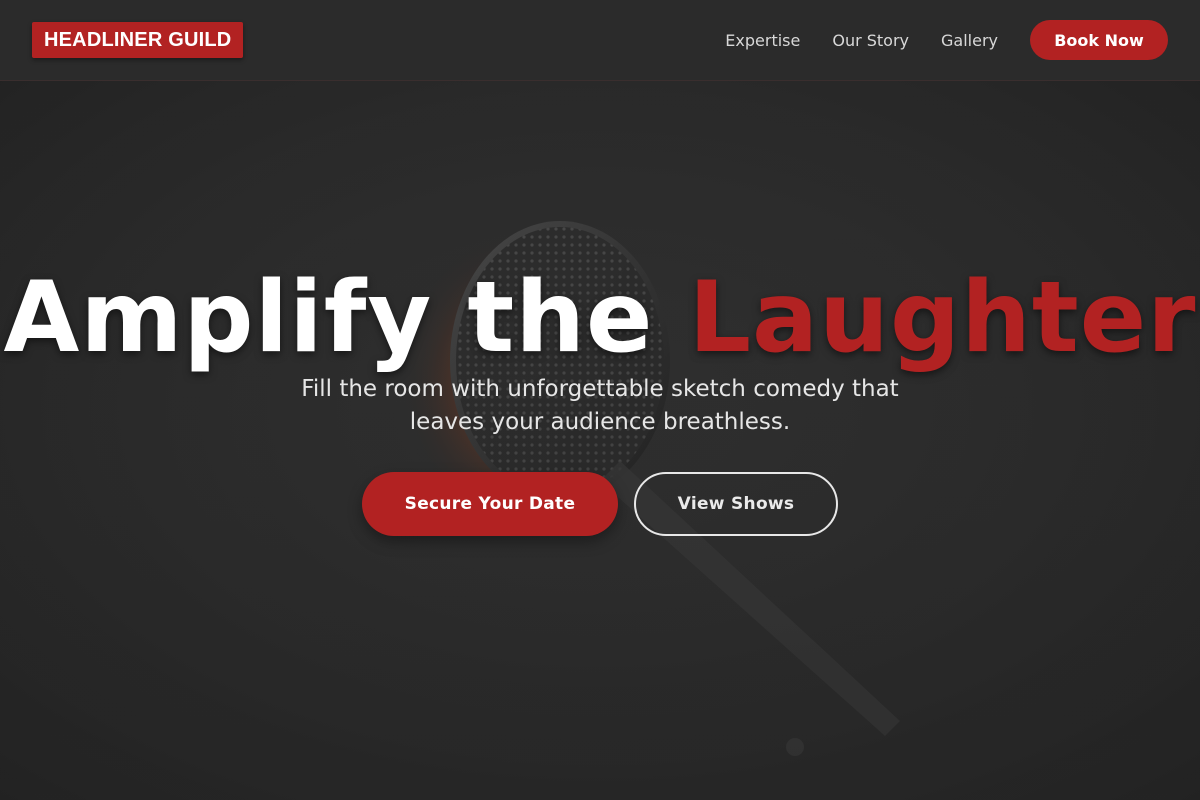  What do you see at coordinates (490, 504) in the screenshot?
I see `secure-your-date-button: Secure Your Date` at bounding box center [490, 504].